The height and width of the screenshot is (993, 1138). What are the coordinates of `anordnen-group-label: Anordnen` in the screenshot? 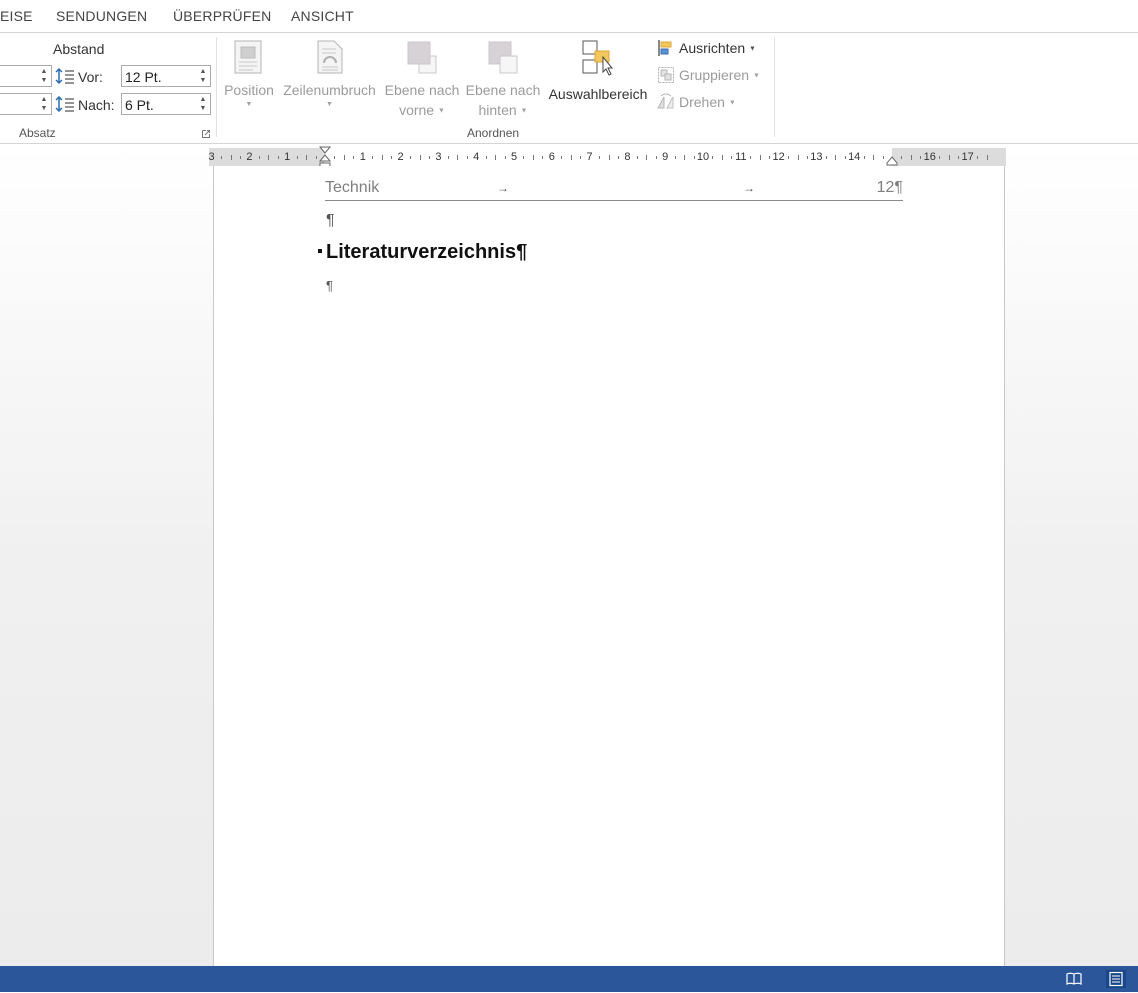 It's located at (493, 133).